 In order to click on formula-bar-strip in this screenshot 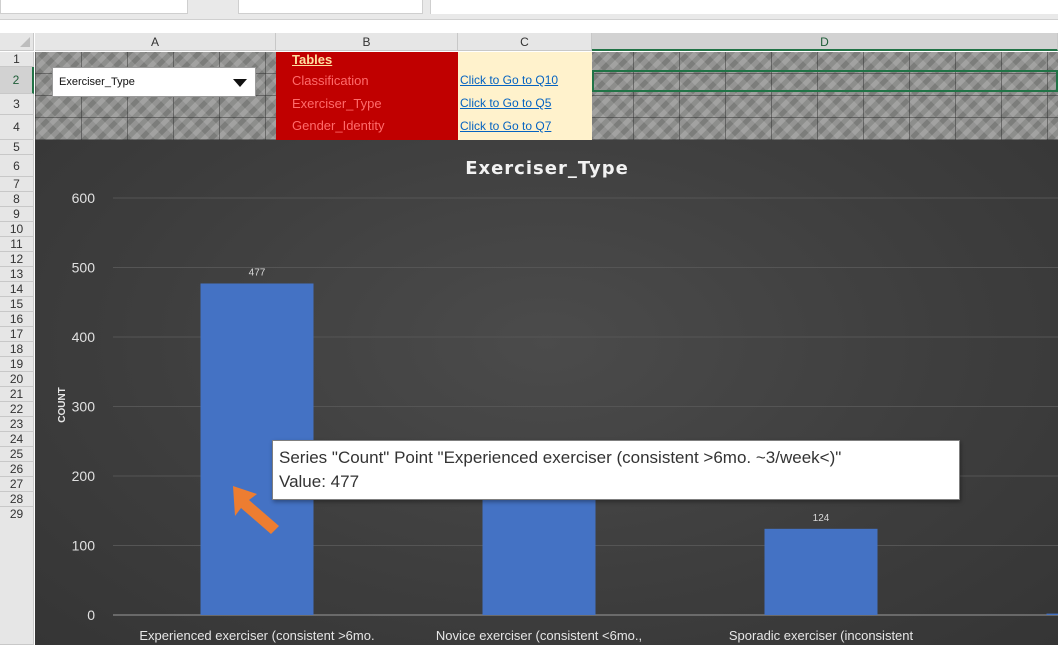, I will do `click(529, 10)`.